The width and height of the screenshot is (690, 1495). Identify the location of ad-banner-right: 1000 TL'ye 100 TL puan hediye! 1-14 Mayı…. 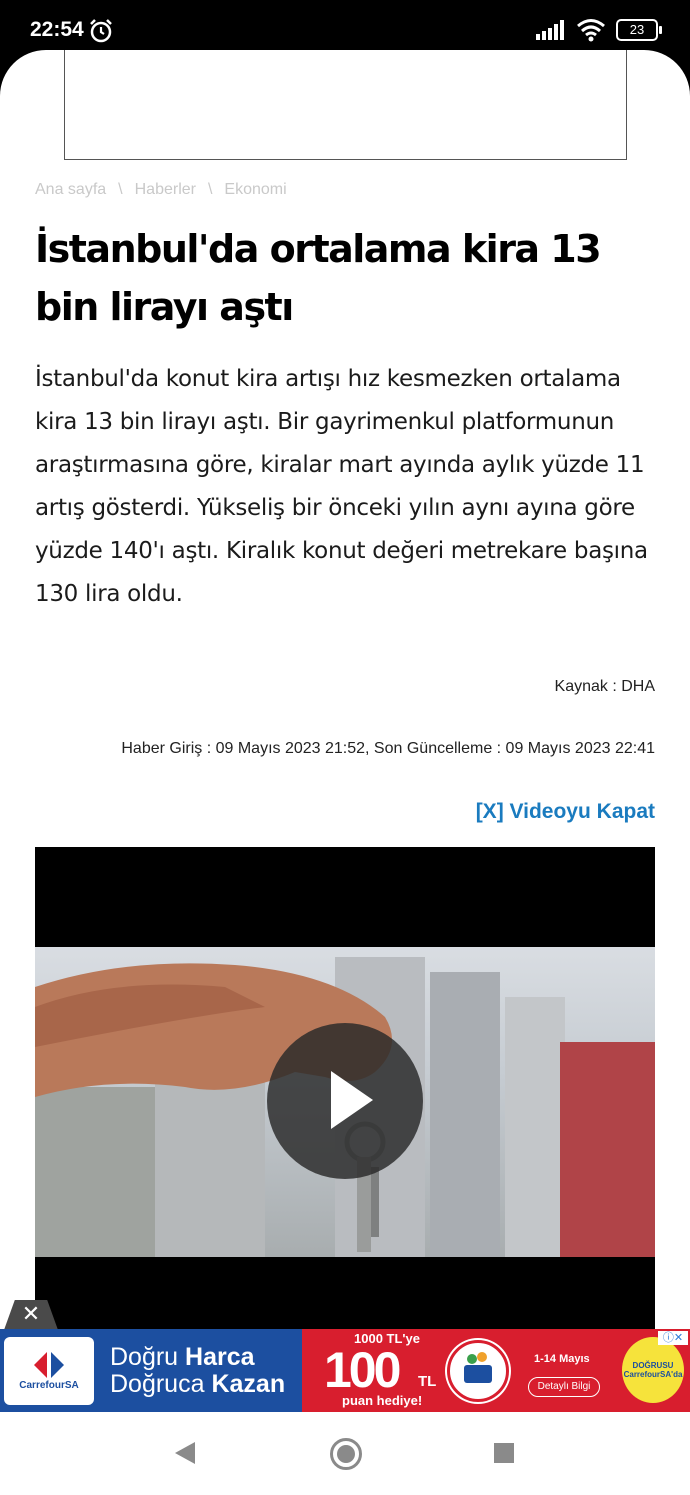
(496, 1370).